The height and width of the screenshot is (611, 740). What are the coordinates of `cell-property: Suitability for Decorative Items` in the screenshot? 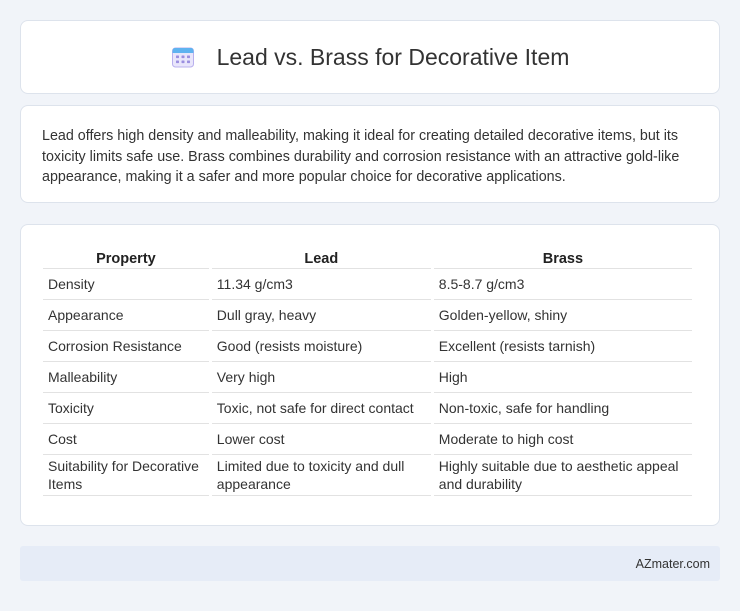 It's located at (126, 475).